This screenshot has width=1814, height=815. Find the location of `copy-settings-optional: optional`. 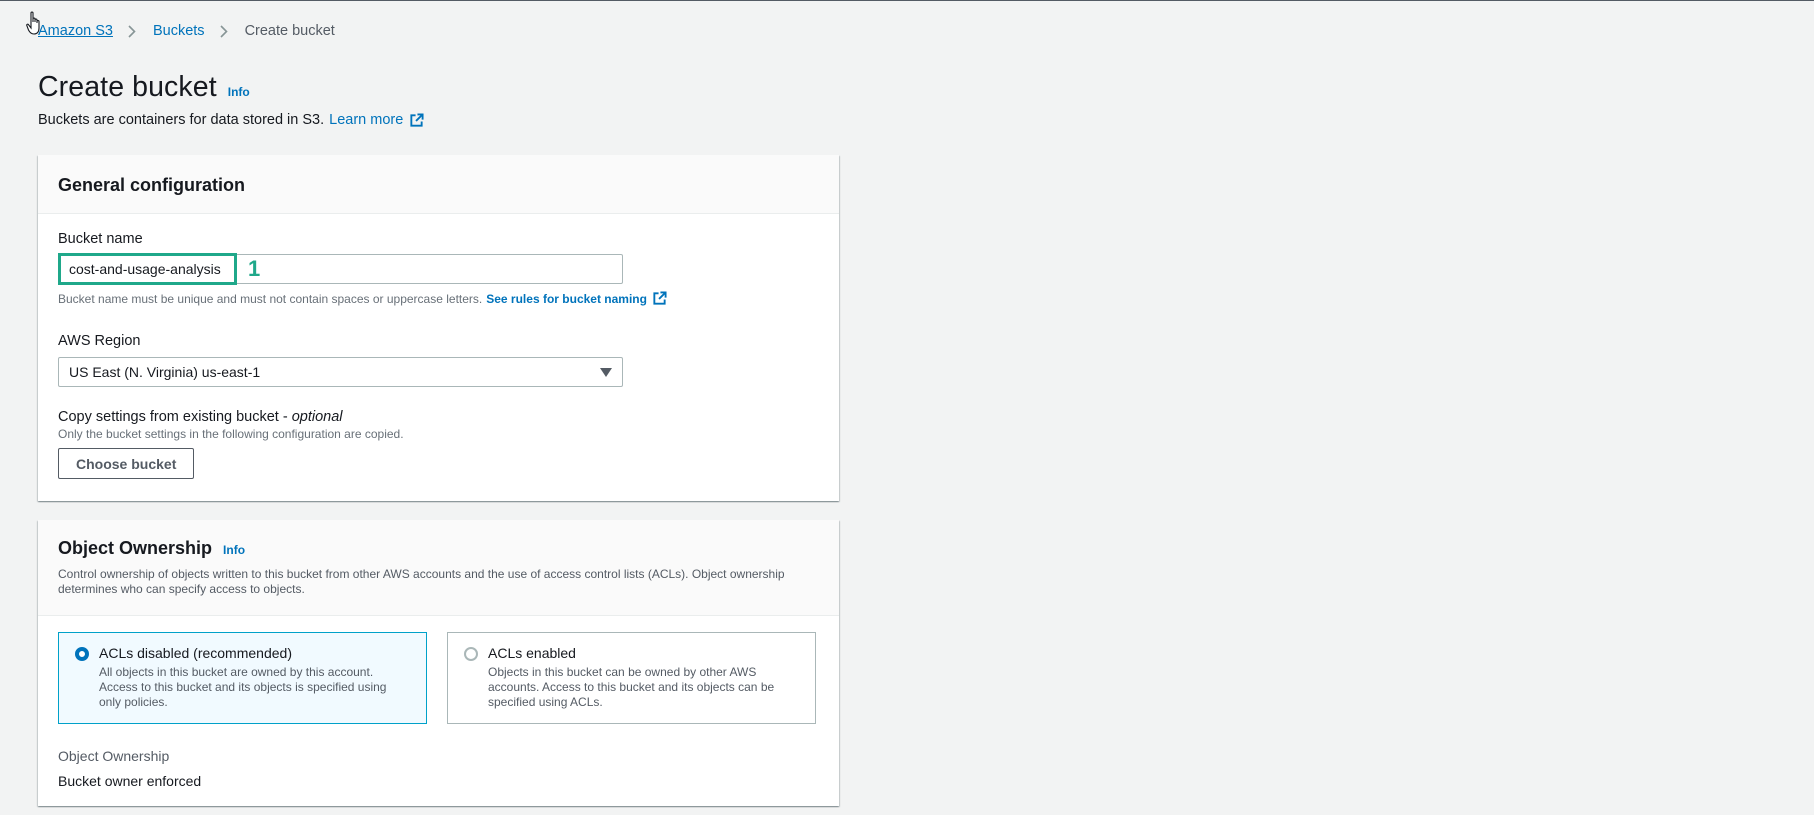

copy-settings-optional: optional is located at coordinates (317, 417).